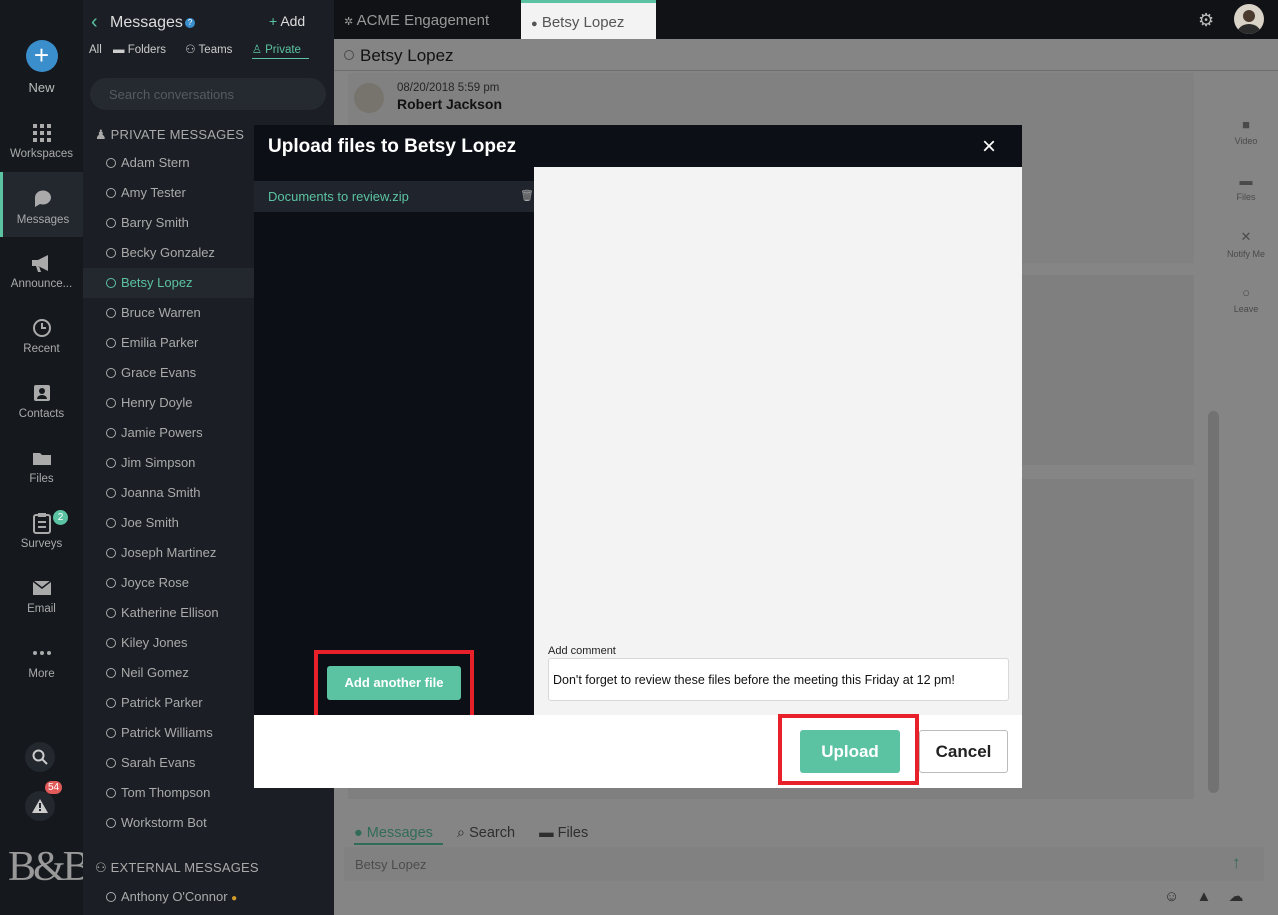 This screenshot has height=915, width=1278. What do you see at coordinates (427, 19) in the screenshot?
I see `tab-acme-engagement: ✲ ACME Engagement` at bounding box center [427, 19].